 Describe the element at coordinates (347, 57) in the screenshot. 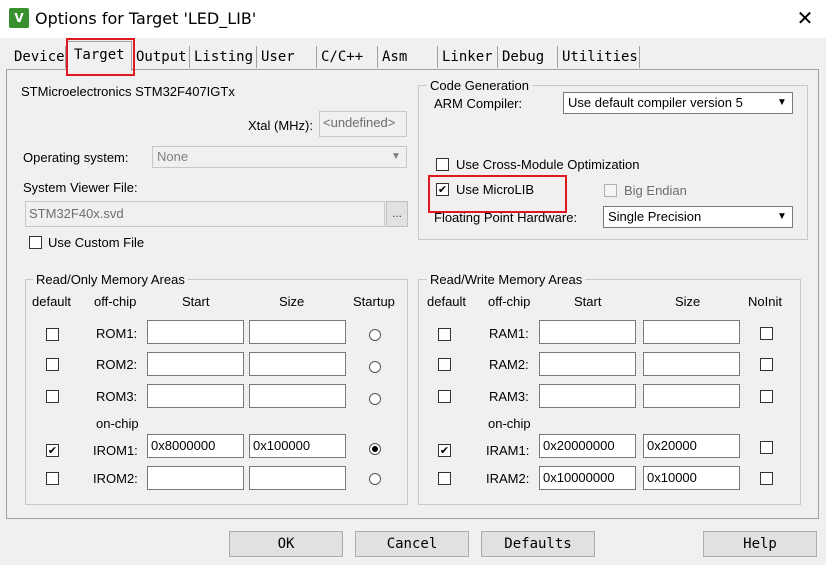

I see `tab-c-cpp: C/C++` at that location.